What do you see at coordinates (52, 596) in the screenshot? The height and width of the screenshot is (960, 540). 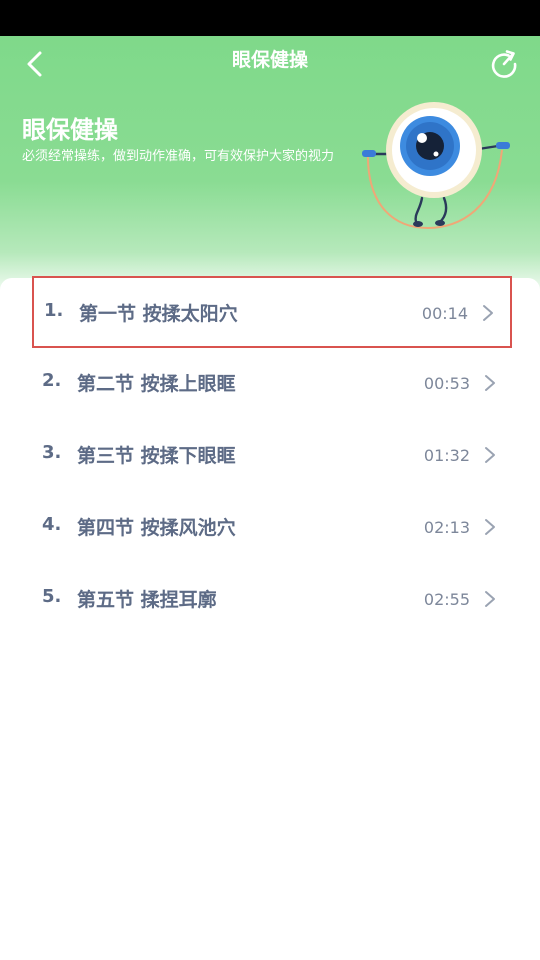 I see `lesson-index: 5.` at bounding box center [52, 596].